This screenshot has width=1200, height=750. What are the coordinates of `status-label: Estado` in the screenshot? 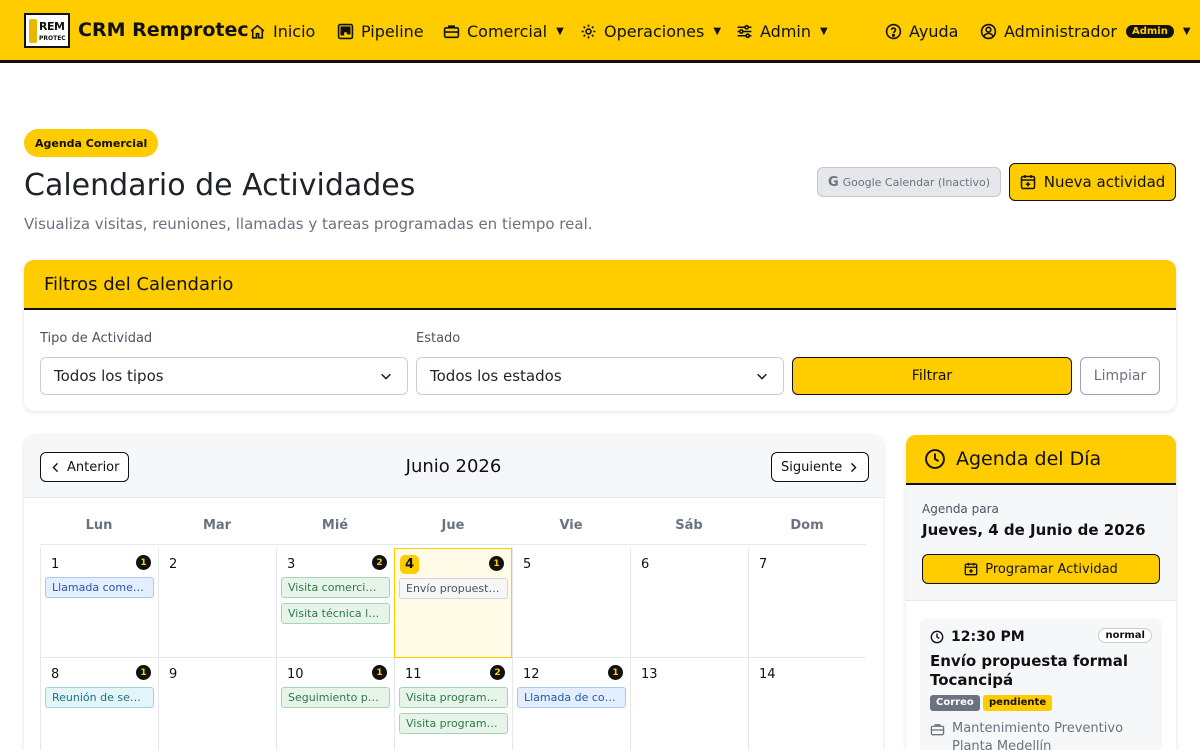 It's located at (438, 338).